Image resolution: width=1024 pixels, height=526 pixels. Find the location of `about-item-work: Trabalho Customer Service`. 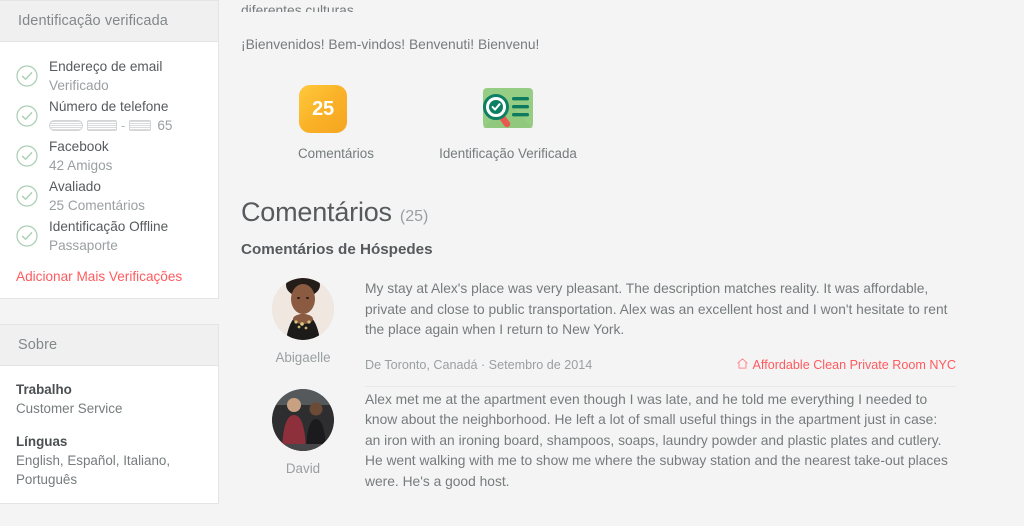

about-item-work: Trabalho Customer Service is located at coordinates (109, 399).